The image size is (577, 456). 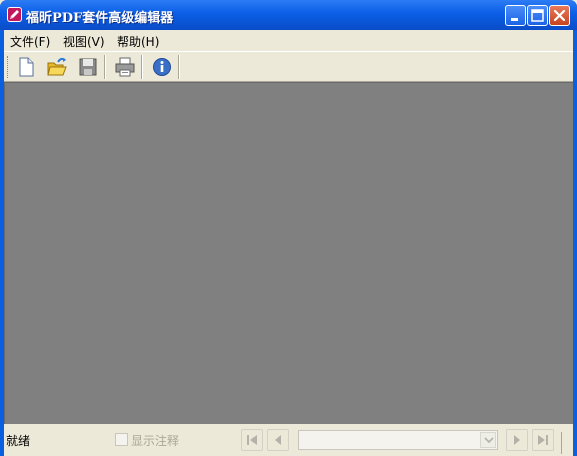 What do you see at coordinates (9, 67) in the screenshot?
I see `toolbar-grip` at bounding box center [9, 67].